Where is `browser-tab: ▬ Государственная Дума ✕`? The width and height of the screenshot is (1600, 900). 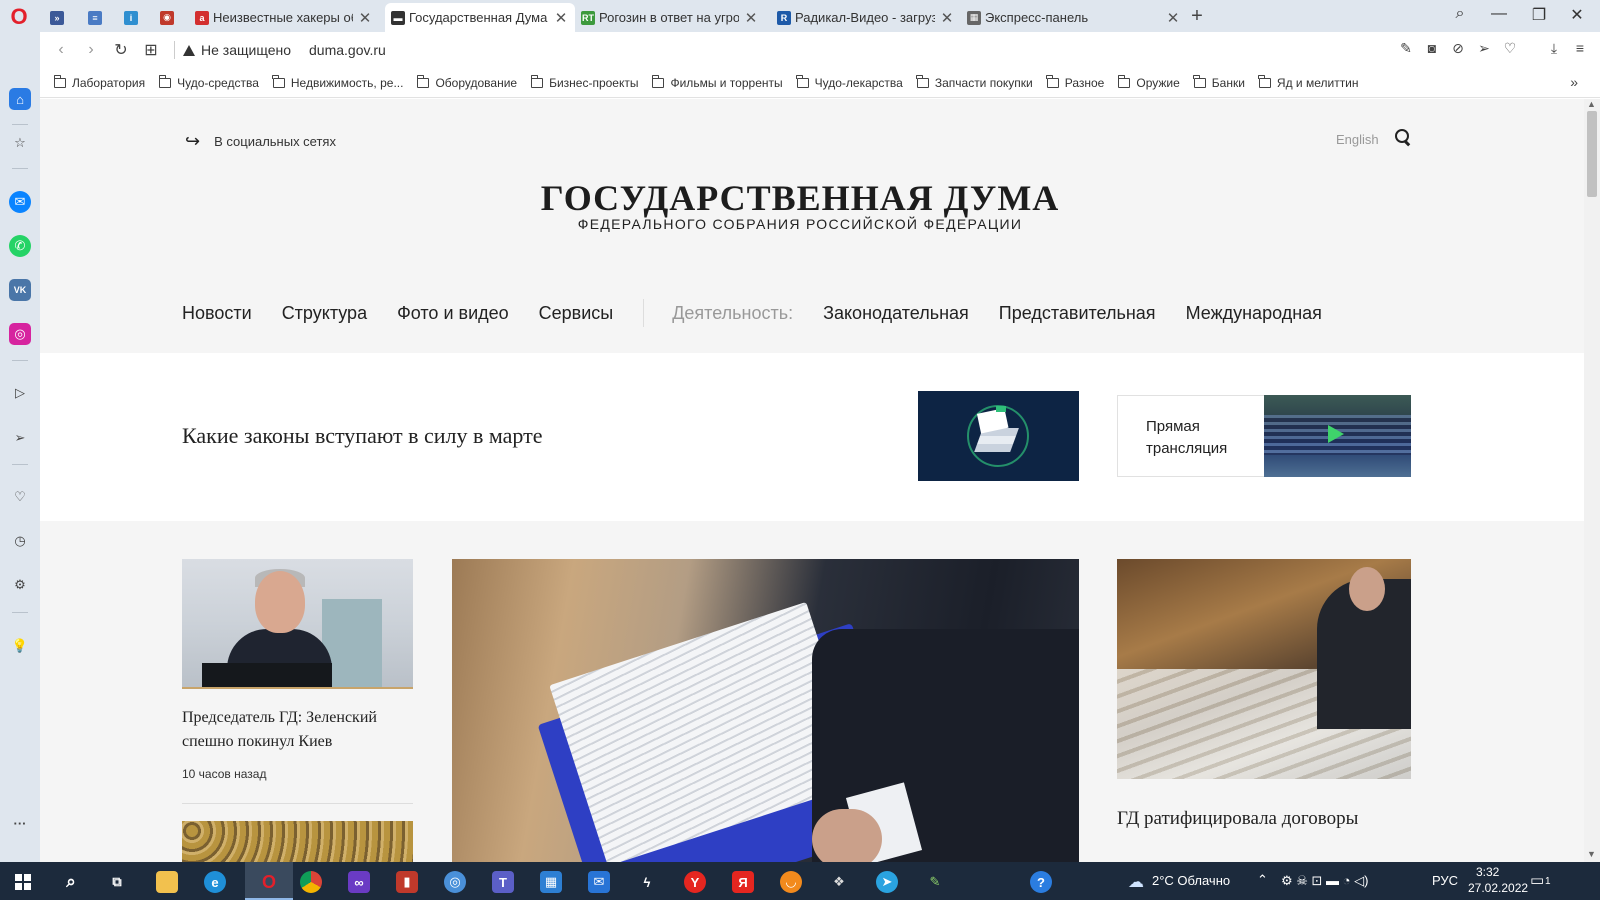
browser-tab: ▬ Государственная Дума ✕ is located at coordinates (480, 17).